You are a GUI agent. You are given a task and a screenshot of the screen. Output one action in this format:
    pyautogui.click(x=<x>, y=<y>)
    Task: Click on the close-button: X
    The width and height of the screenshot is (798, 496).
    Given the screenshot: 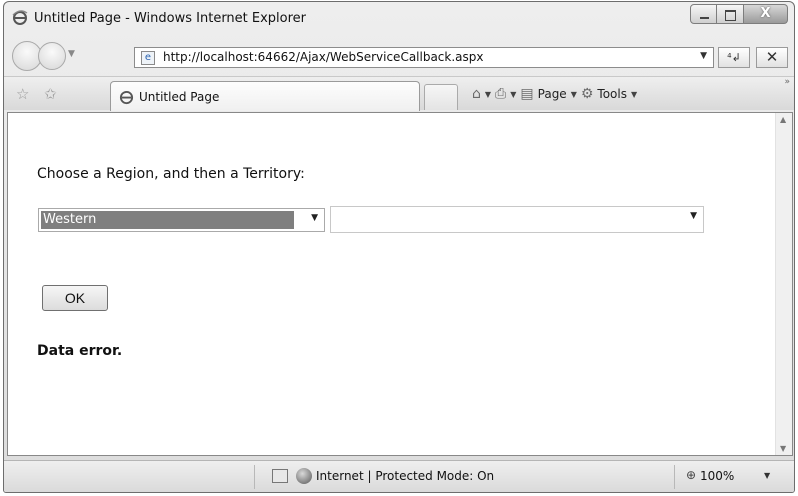 What is the action you would take?
    pyautogui.click(x=766, y=14)
    